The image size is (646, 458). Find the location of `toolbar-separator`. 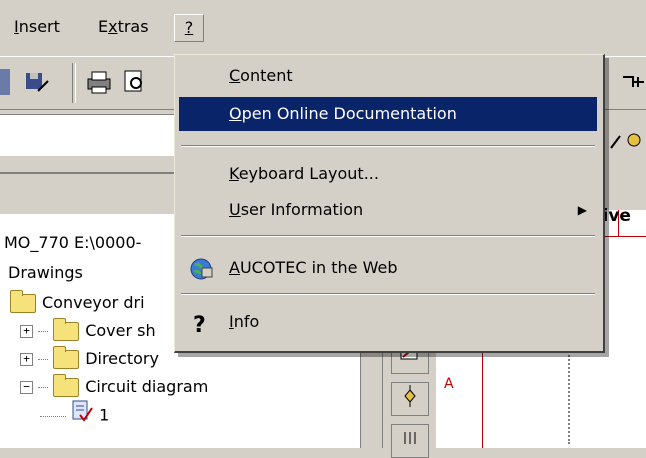

toolbar-separator is located at coordinates (74, 83).